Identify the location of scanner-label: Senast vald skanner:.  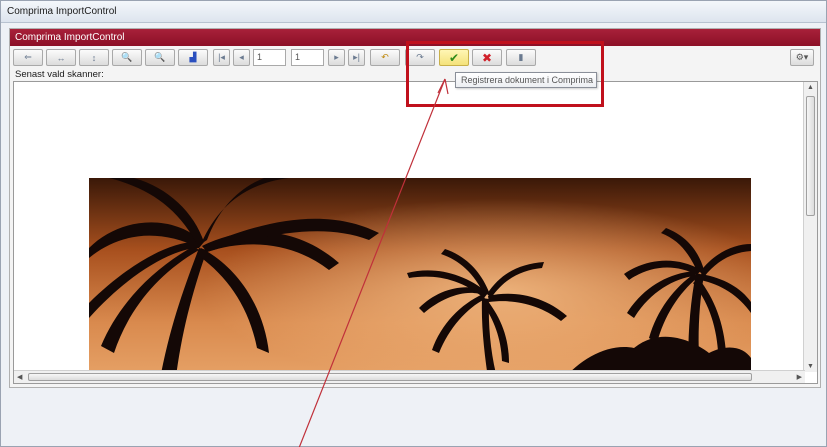
(59, 74).